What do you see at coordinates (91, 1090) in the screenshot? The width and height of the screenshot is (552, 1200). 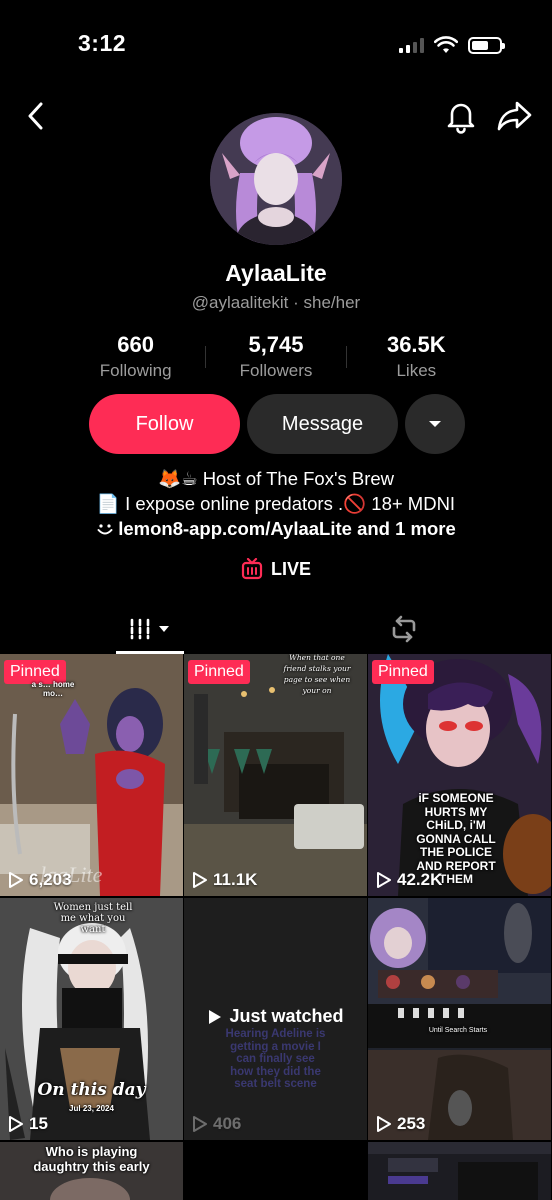 I see `on-this-day-label: On this day` at bounding box center [91, 1090].